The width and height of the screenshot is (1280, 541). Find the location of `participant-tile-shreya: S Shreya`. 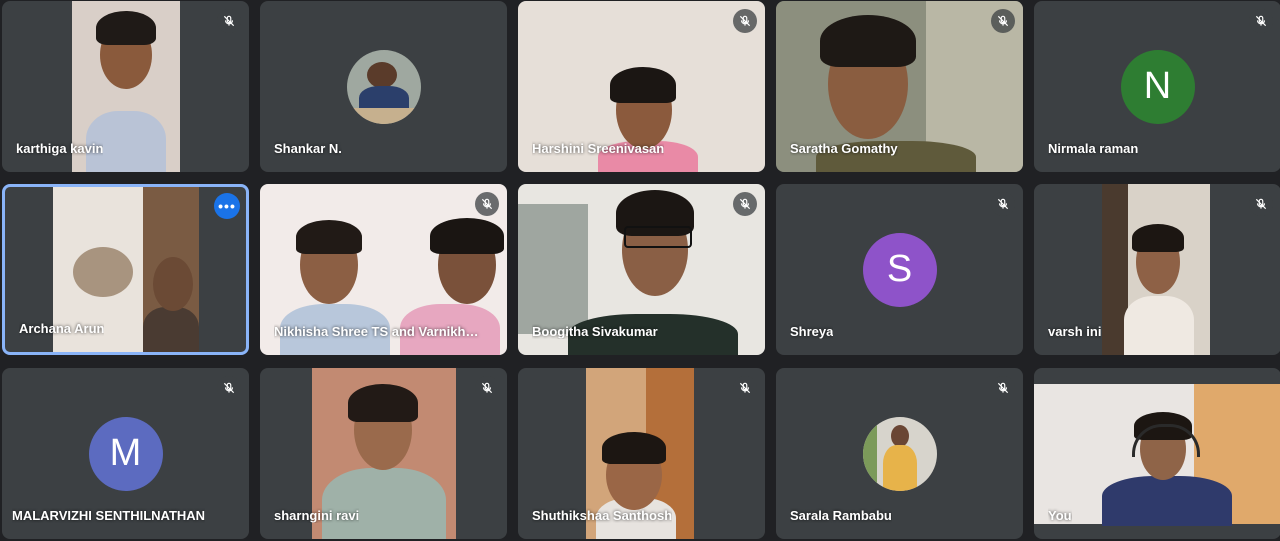

participant-tile-shreya: S Shreya is located at coordinates (899, 269).